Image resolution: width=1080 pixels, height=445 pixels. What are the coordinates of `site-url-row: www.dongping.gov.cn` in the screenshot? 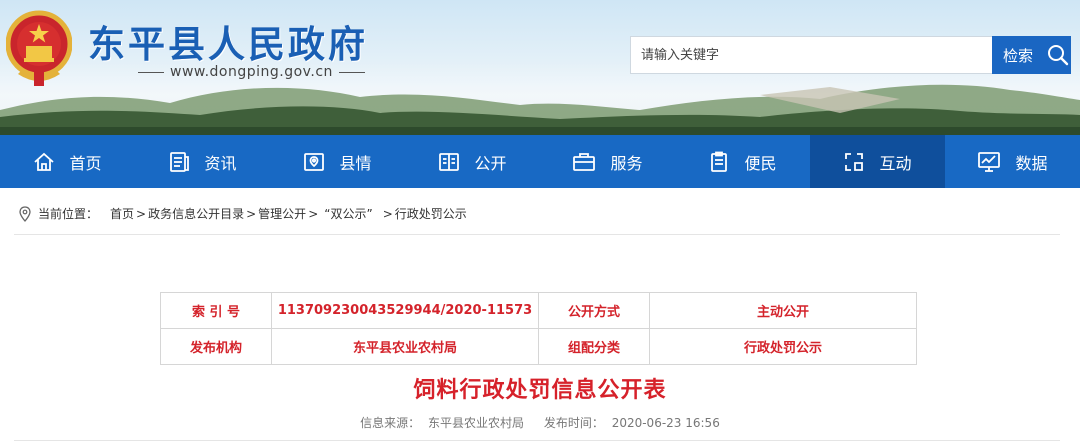 It's located at (251, 72).